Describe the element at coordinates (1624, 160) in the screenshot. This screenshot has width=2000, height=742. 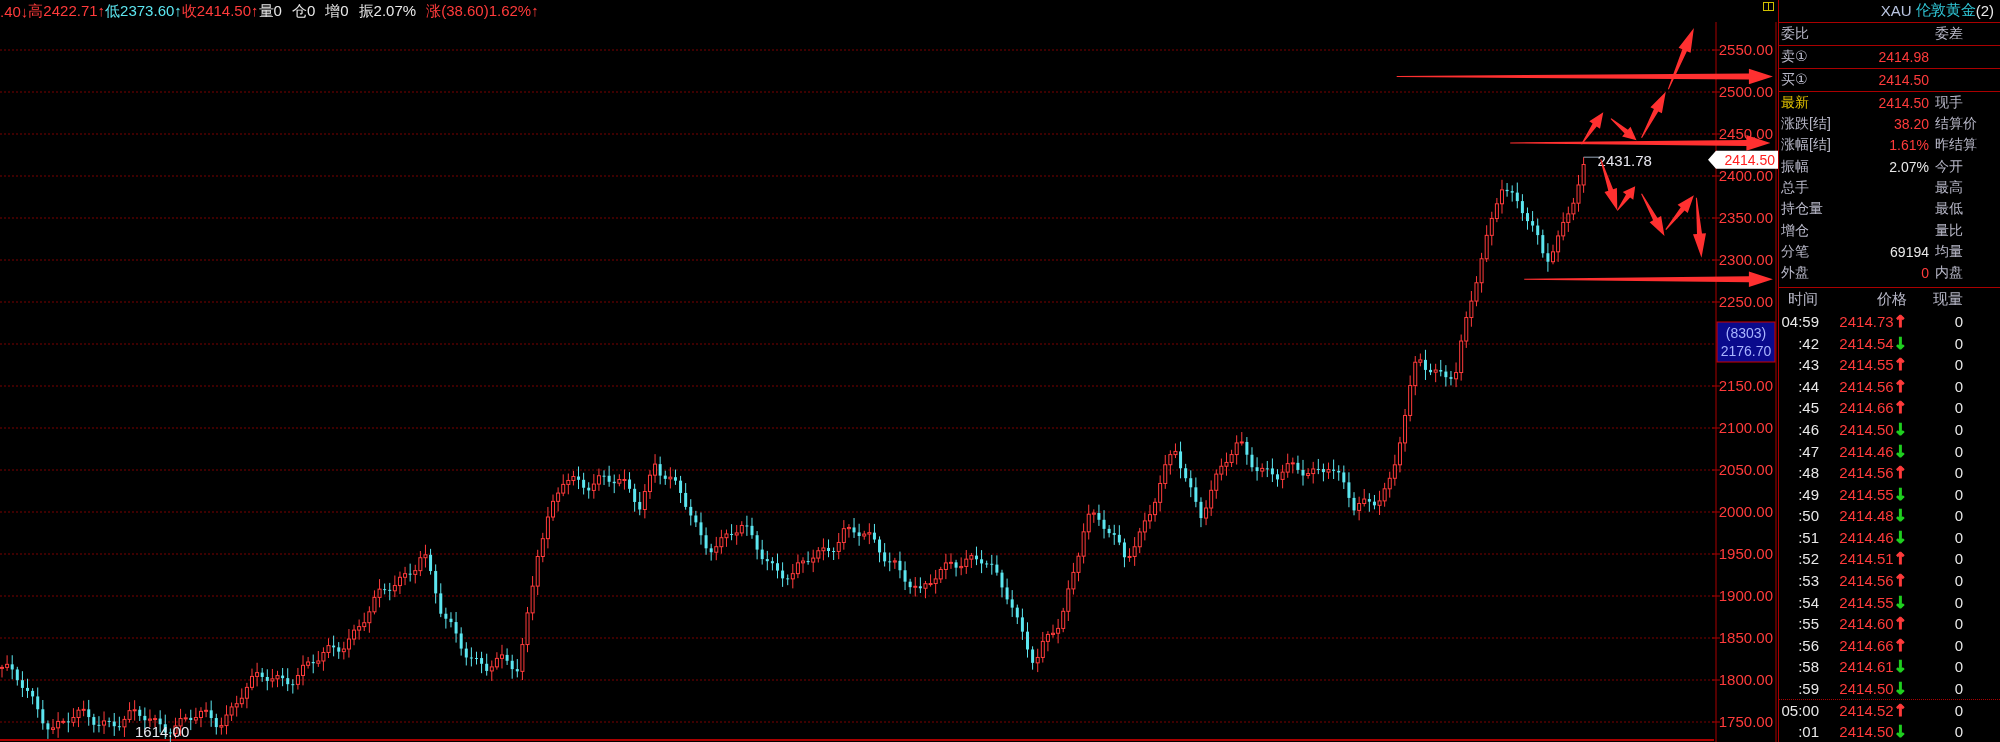
I see `high-price-label: 2431.78` at that location.